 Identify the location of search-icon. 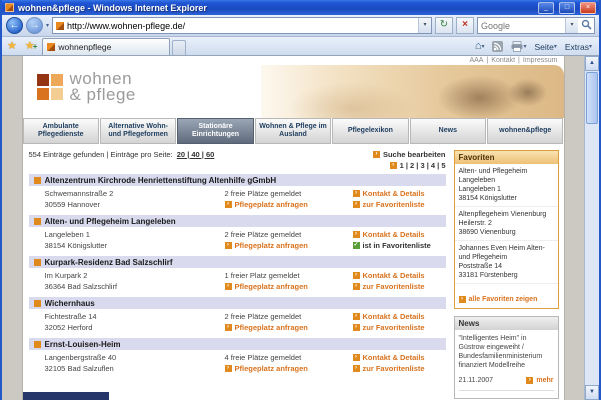
(586, 26).